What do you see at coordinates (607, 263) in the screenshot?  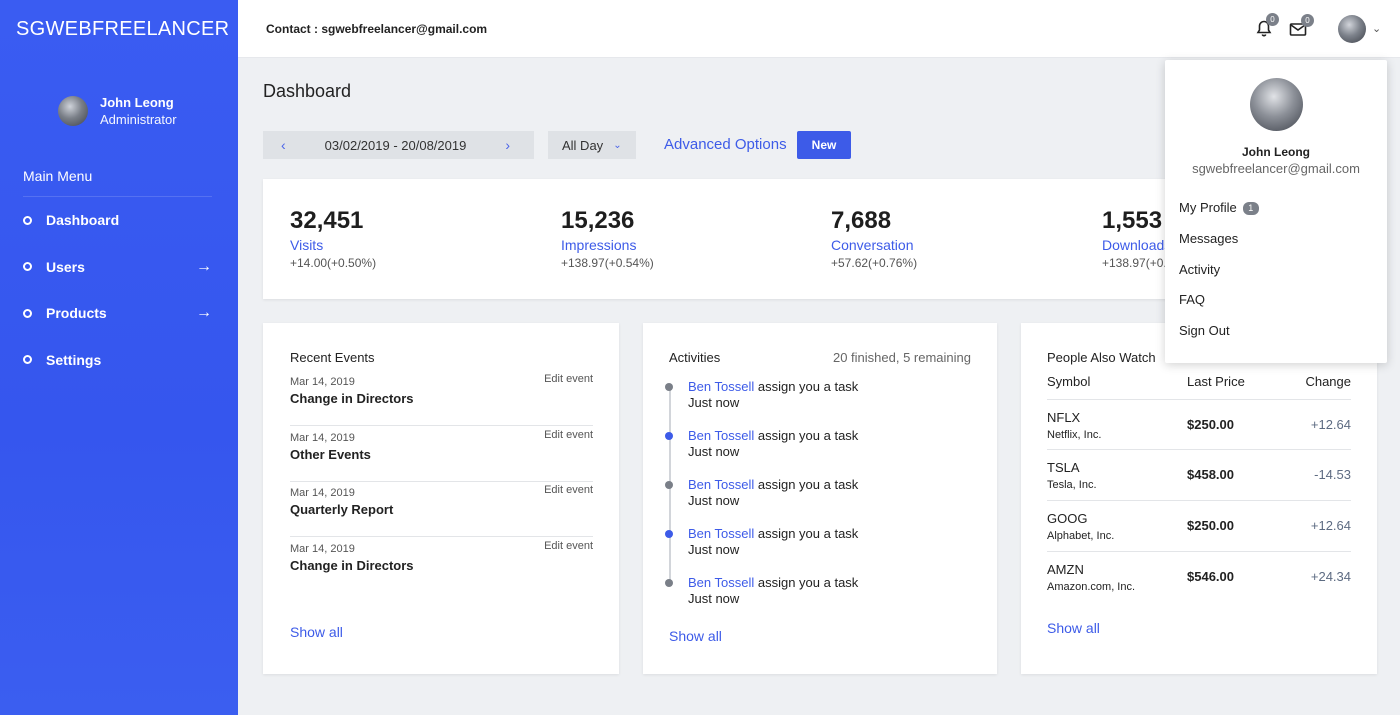 I see `stat-delta: +138.97(+0.54%)` at bounding box center [607, 263].